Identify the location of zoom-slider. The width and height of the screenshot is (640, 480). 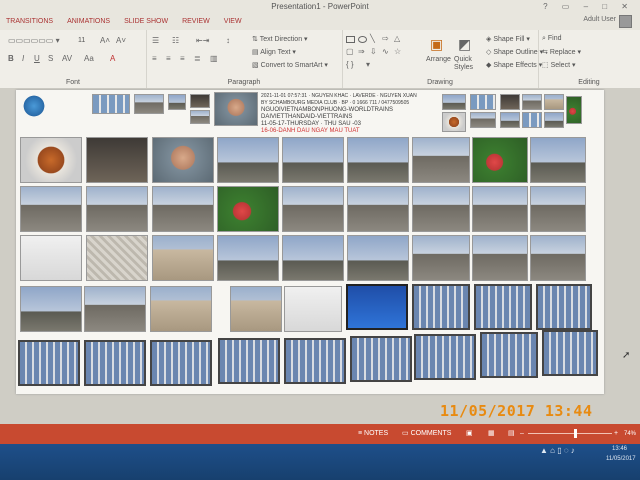
(570, 433).